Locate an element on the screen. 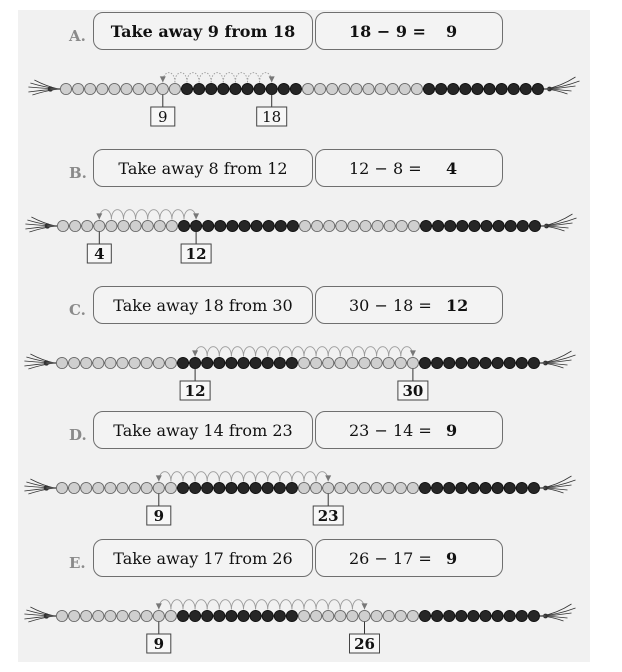 The height and width of the screenshot is (672, 622). equation-text: 12 − 8 = is located at coordinates (385, 168).